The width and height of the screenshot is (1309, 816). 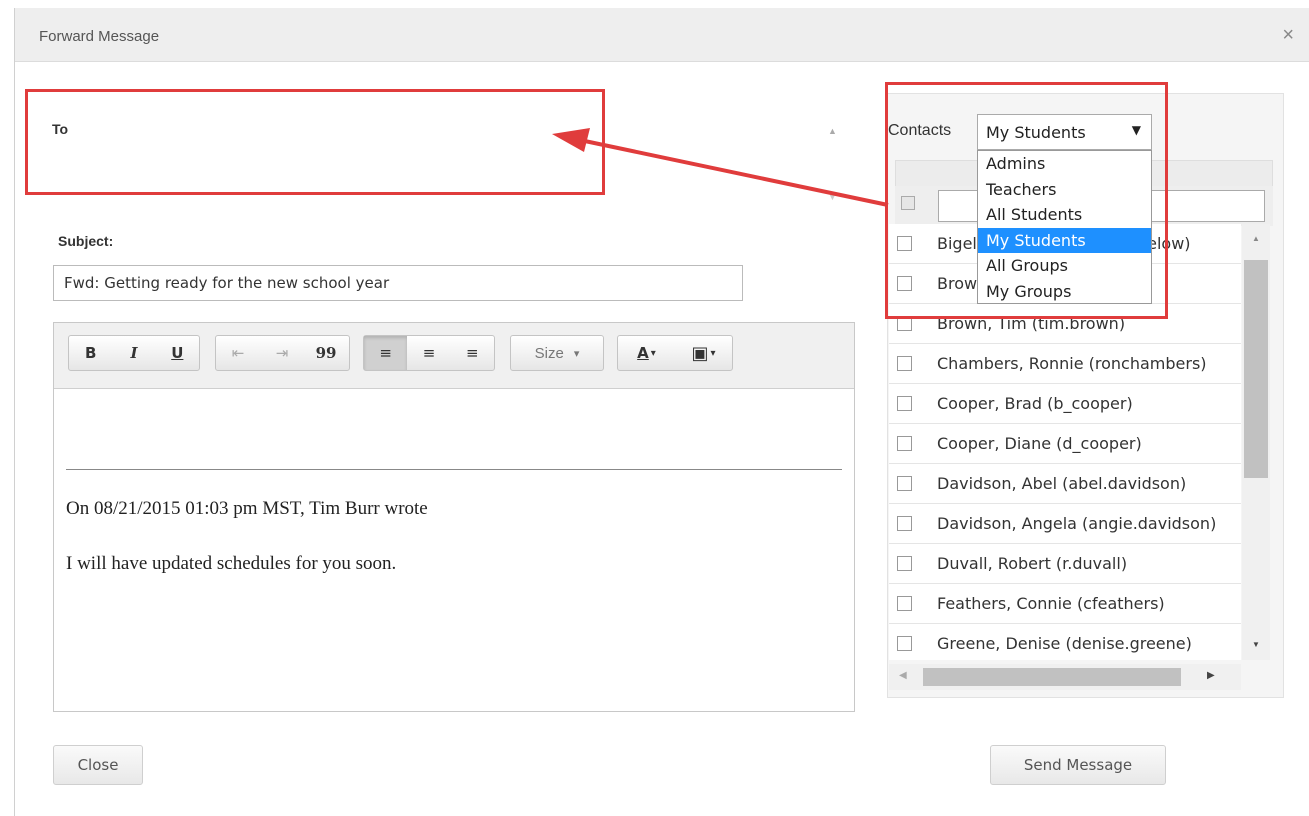 I want to click on contacts-label: Contacts, so click(x=920, y=130).